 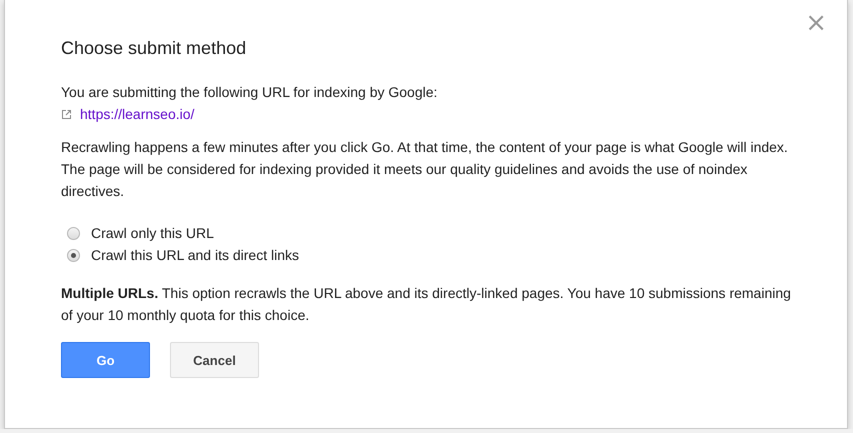 What do you see at coordinates (249, 92) in the screenshot?
I see `intro-text: You are submitting the following URL for indexing by Google:` at bounding box center [249, 92].